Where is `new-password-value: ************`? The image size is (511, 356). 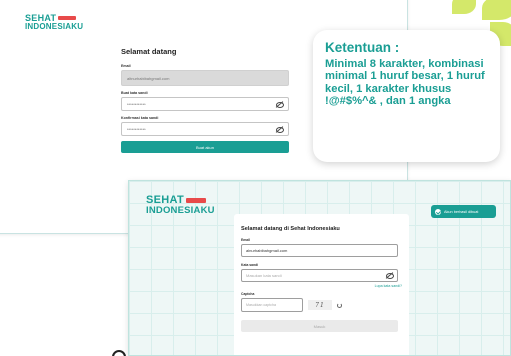 new-password-value: ************ is located at coordinates (136, 104).